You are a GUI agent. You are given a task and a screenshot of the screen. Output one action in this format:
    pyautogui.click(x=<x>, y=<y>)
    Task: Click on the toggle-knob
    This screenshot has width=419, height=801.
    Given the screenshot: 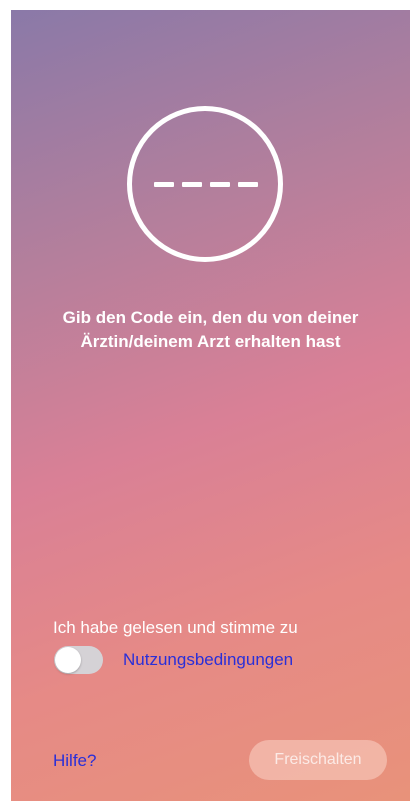 What is the action you would take?
    pyautogui.click(x=68, y=660)
    